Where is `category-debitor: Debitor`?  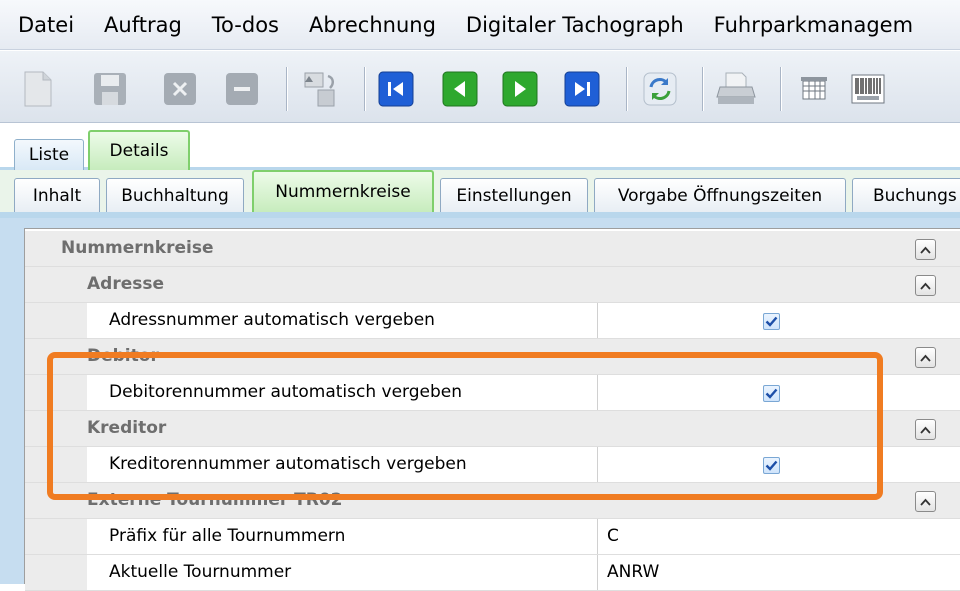 category-debitor: Debitor is located at coordinates (492, 357).